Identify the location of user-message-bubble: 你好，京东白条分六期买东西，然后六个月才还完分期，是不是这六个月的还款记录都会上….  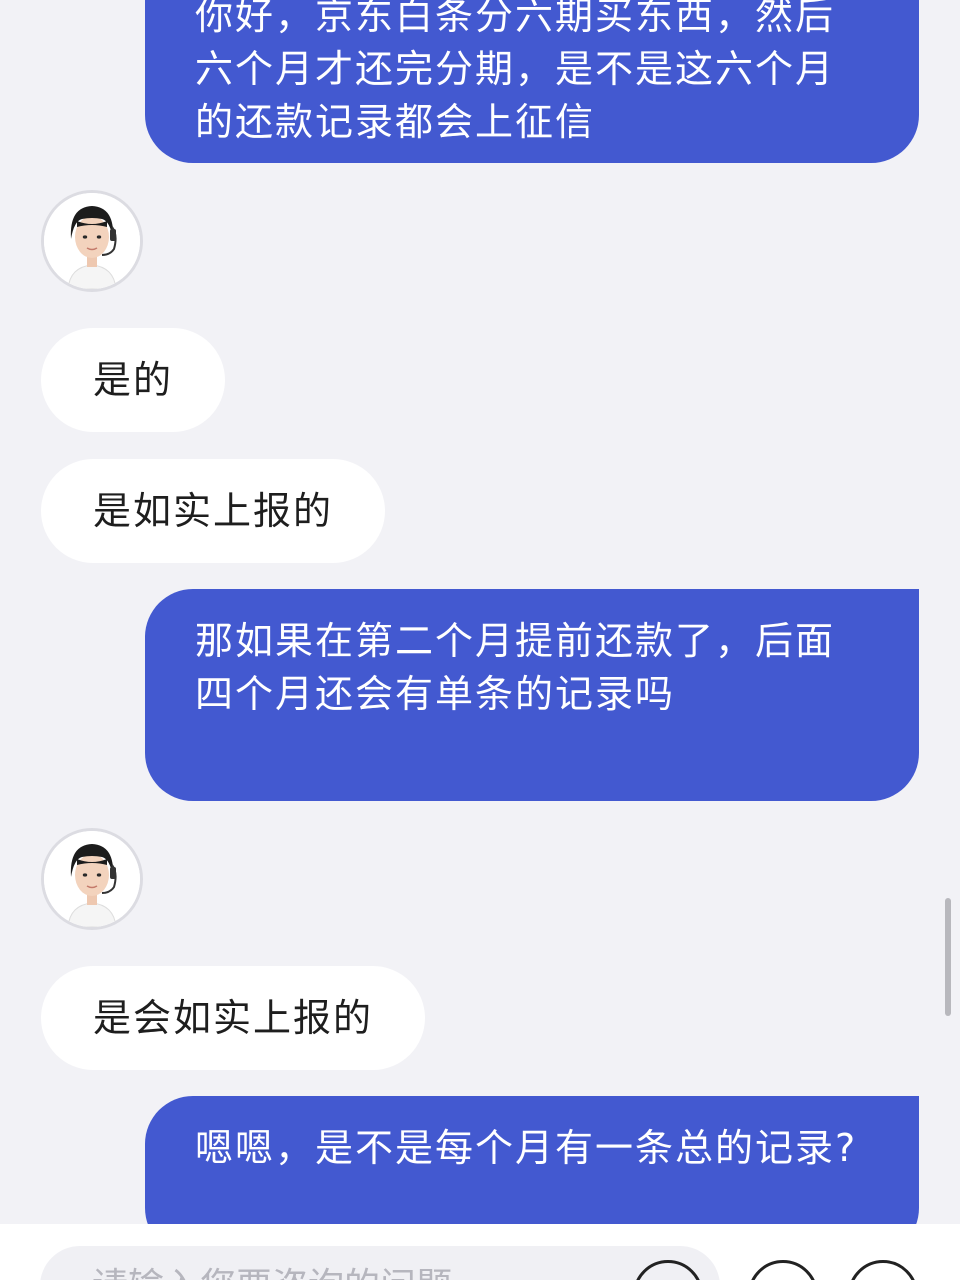
(532, 81).